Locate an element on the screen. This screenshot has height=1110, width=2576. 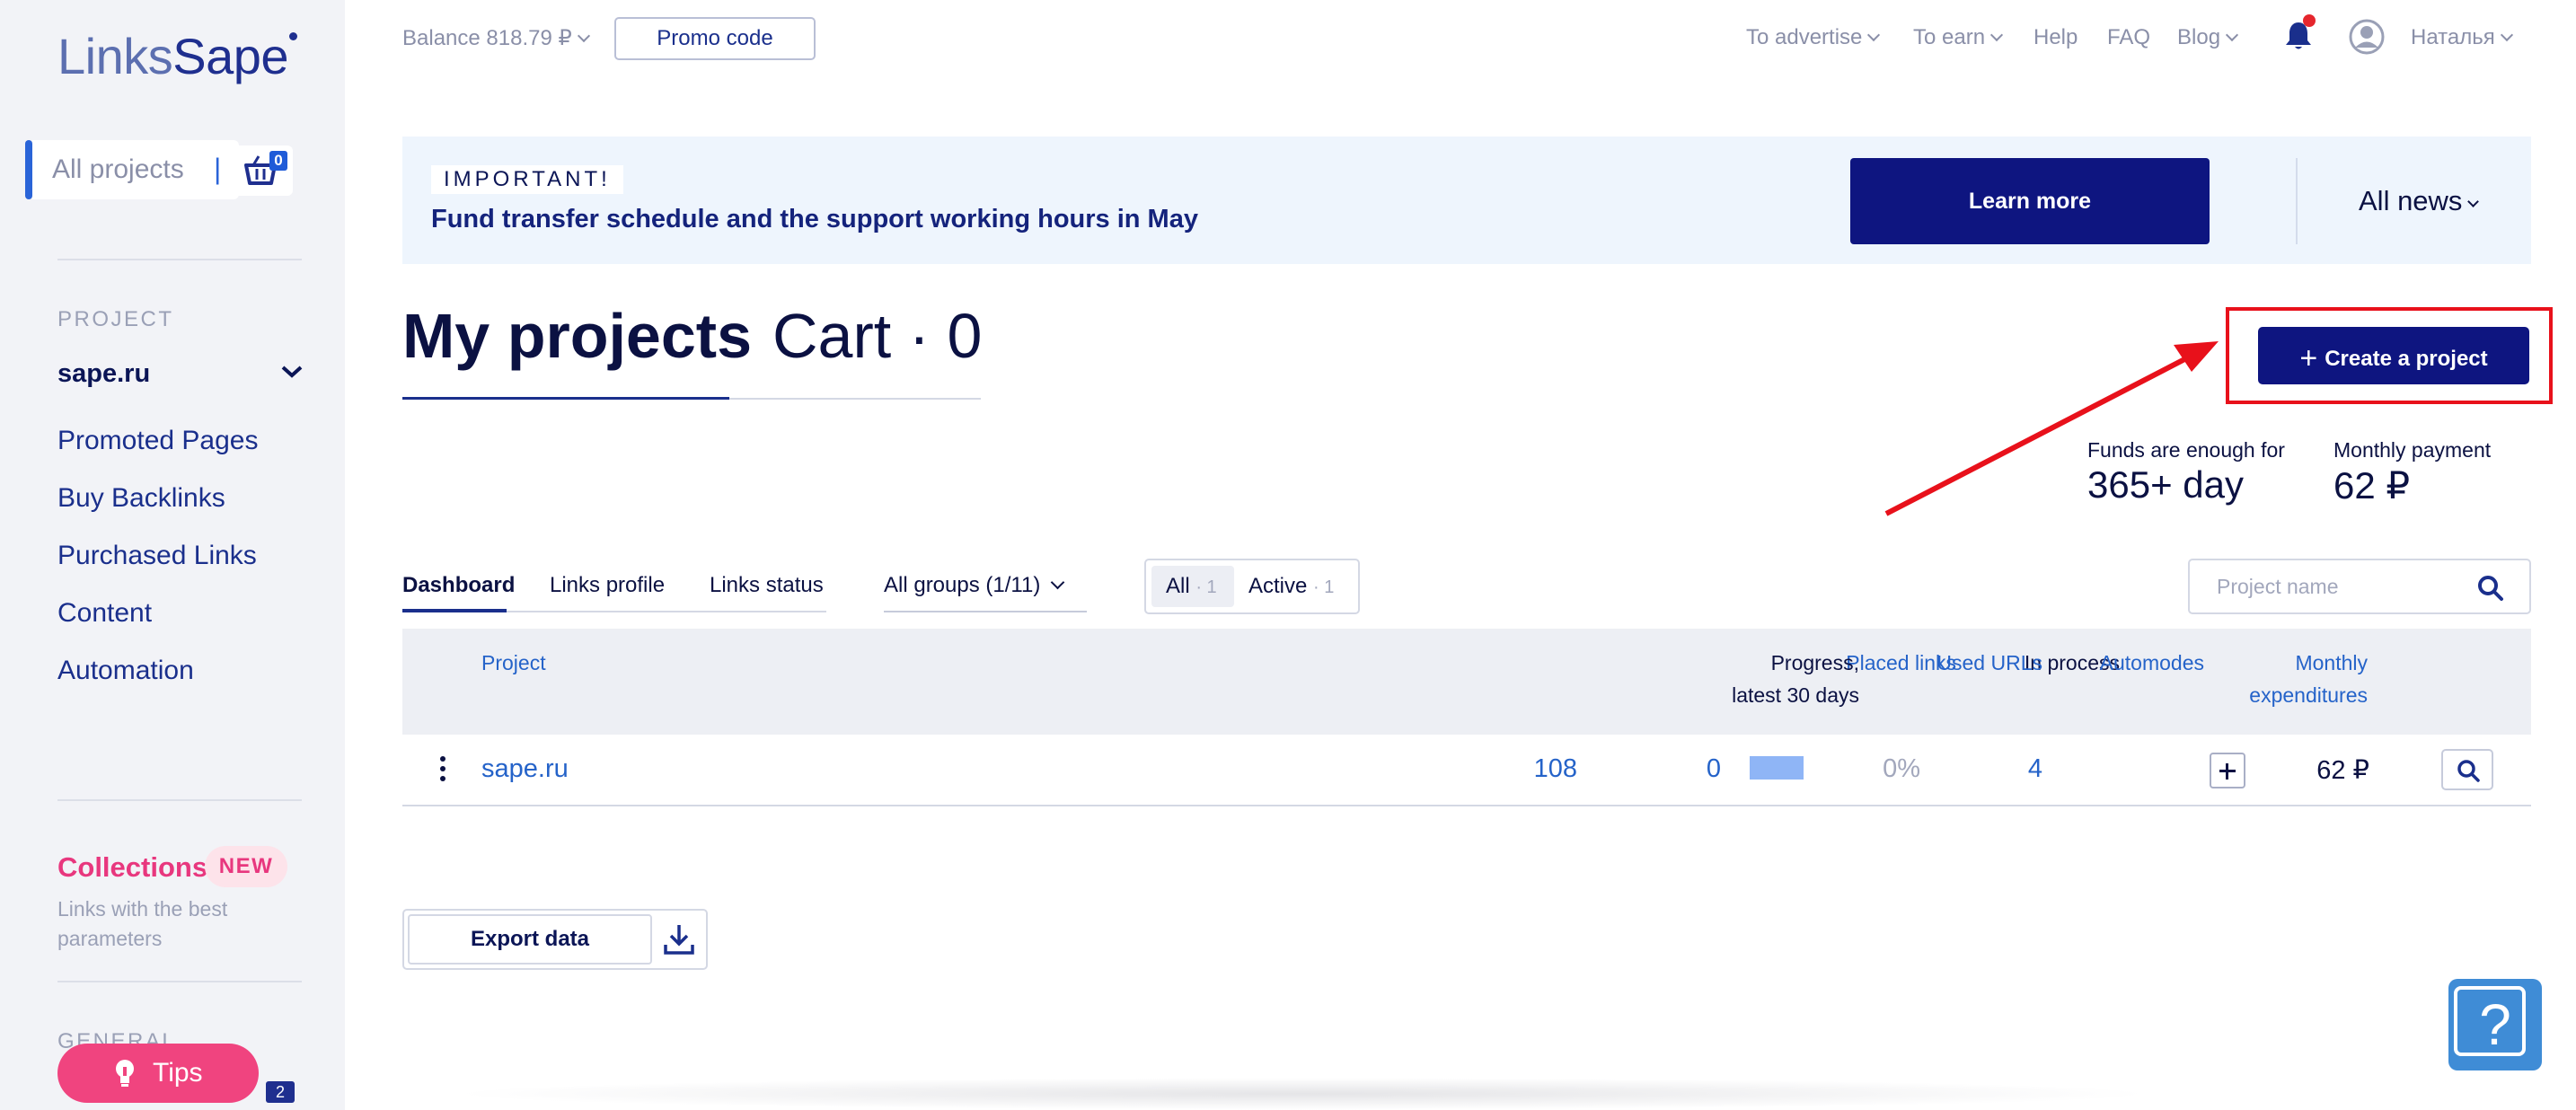
project-search is located at coordinates (2359, 586).